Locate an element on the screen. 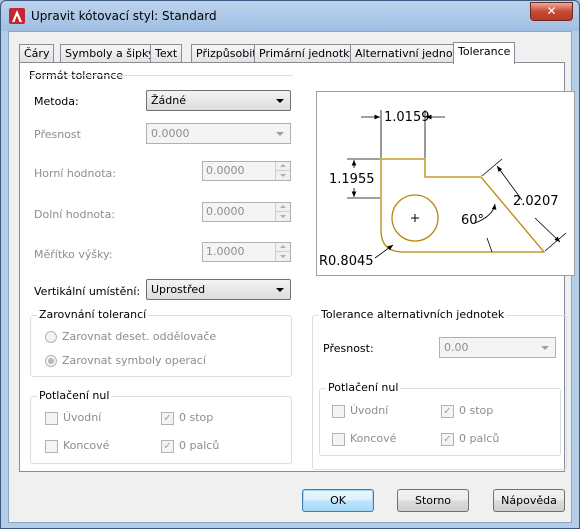 The width and height of the screenshot is (580, 529). alt-leading-label: Úvodní is located at coordinates (369, 410).